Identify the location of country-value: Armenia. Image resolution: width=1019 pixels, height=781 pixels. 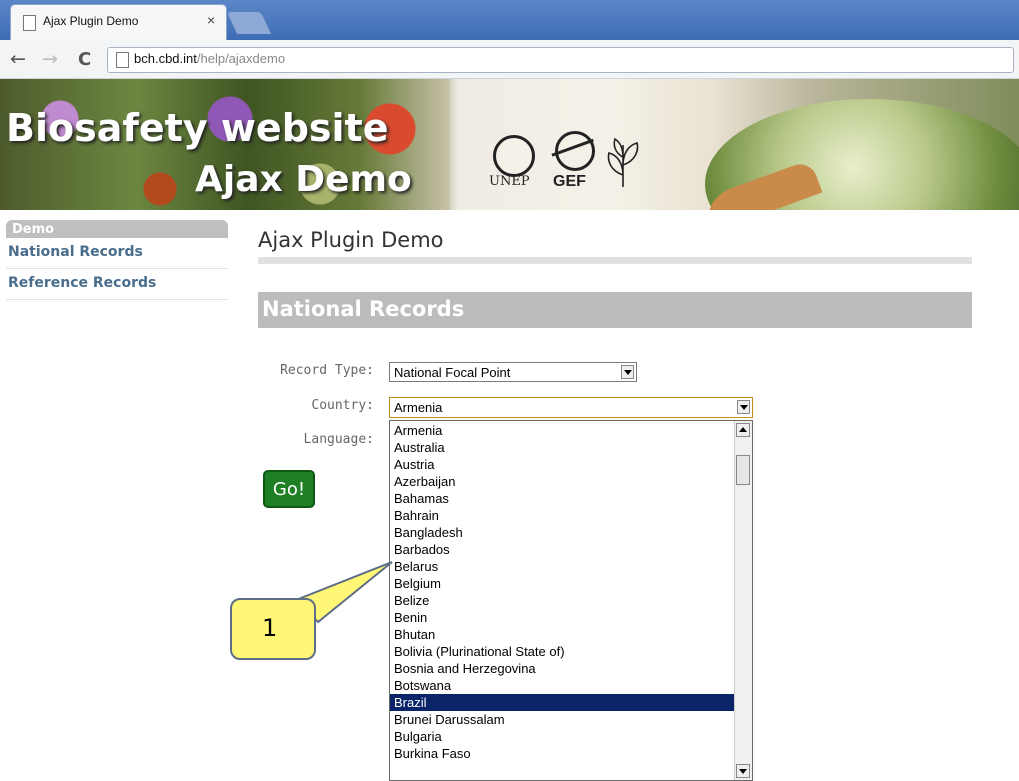
(418, 407).